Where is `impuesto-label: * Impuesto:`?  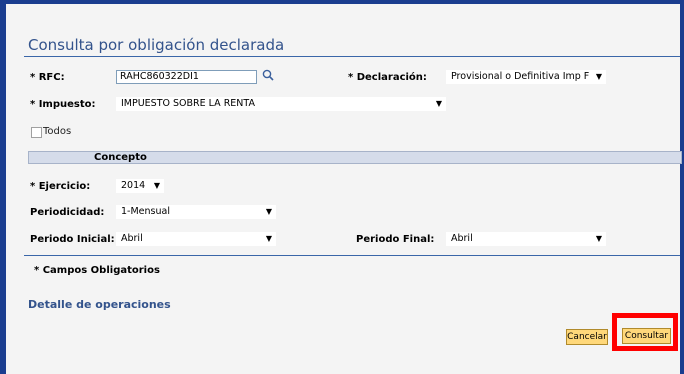
impuesto-label: * Impuesto: is located at coordinates (63, 104).